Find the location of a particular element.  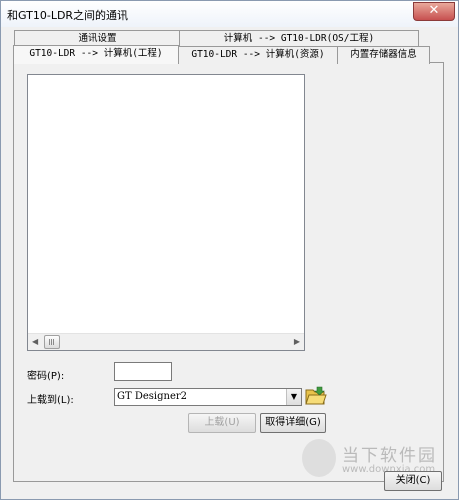

watermark-logo-icon is located at coordinates (319, 458).